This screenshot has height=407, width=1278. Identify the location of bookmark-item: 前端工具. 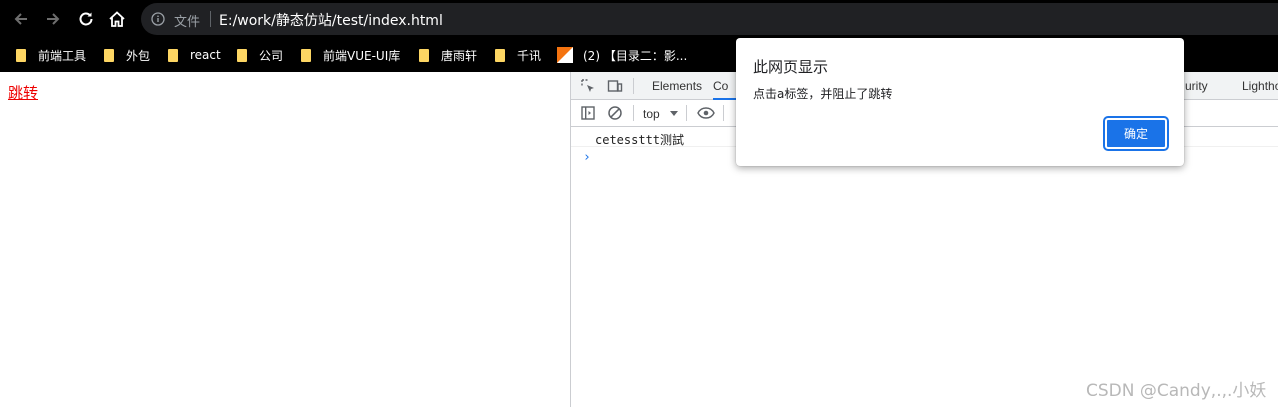
(51, 55).